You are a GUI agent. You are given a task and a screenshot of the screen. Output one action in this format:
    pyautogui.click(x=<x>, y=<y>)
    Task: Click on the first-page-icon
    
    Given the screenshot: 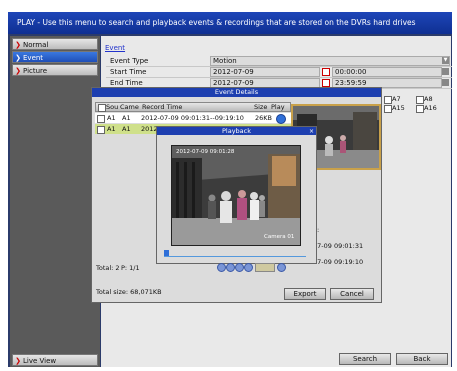 What is the action you would take?
    pyautogui.click(x=221, y=267)
    